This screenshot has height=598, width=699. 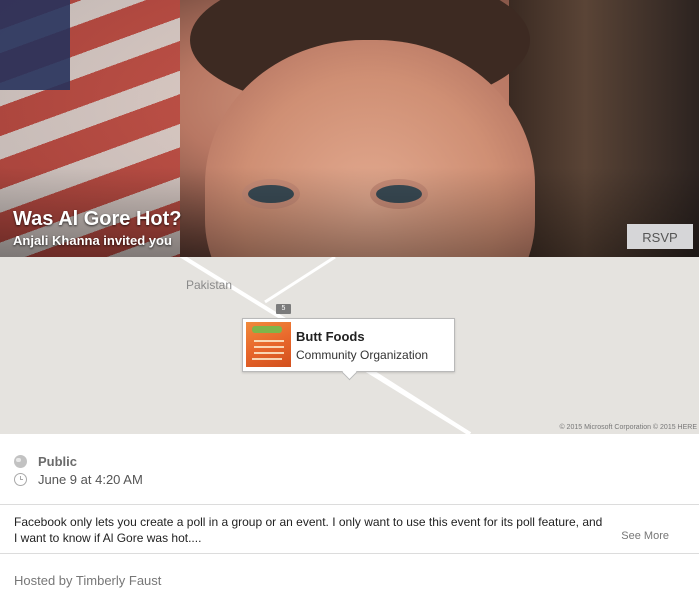 I want to click on invited-by-text: Anjali Khanna invited you, so click(x=92, y=240).